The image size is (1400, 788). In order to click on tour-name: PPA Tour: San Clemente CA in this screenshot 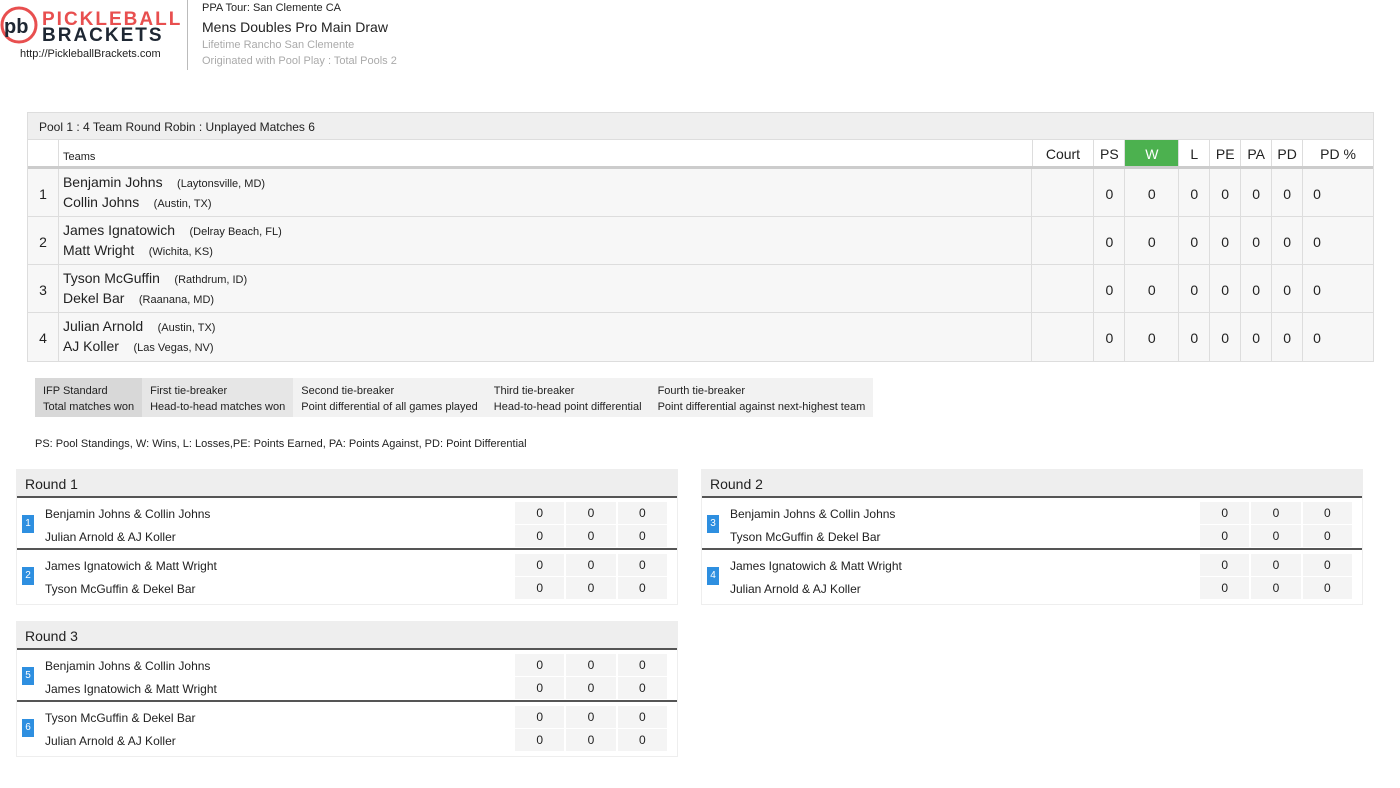, I will do `click(271, 8)`.